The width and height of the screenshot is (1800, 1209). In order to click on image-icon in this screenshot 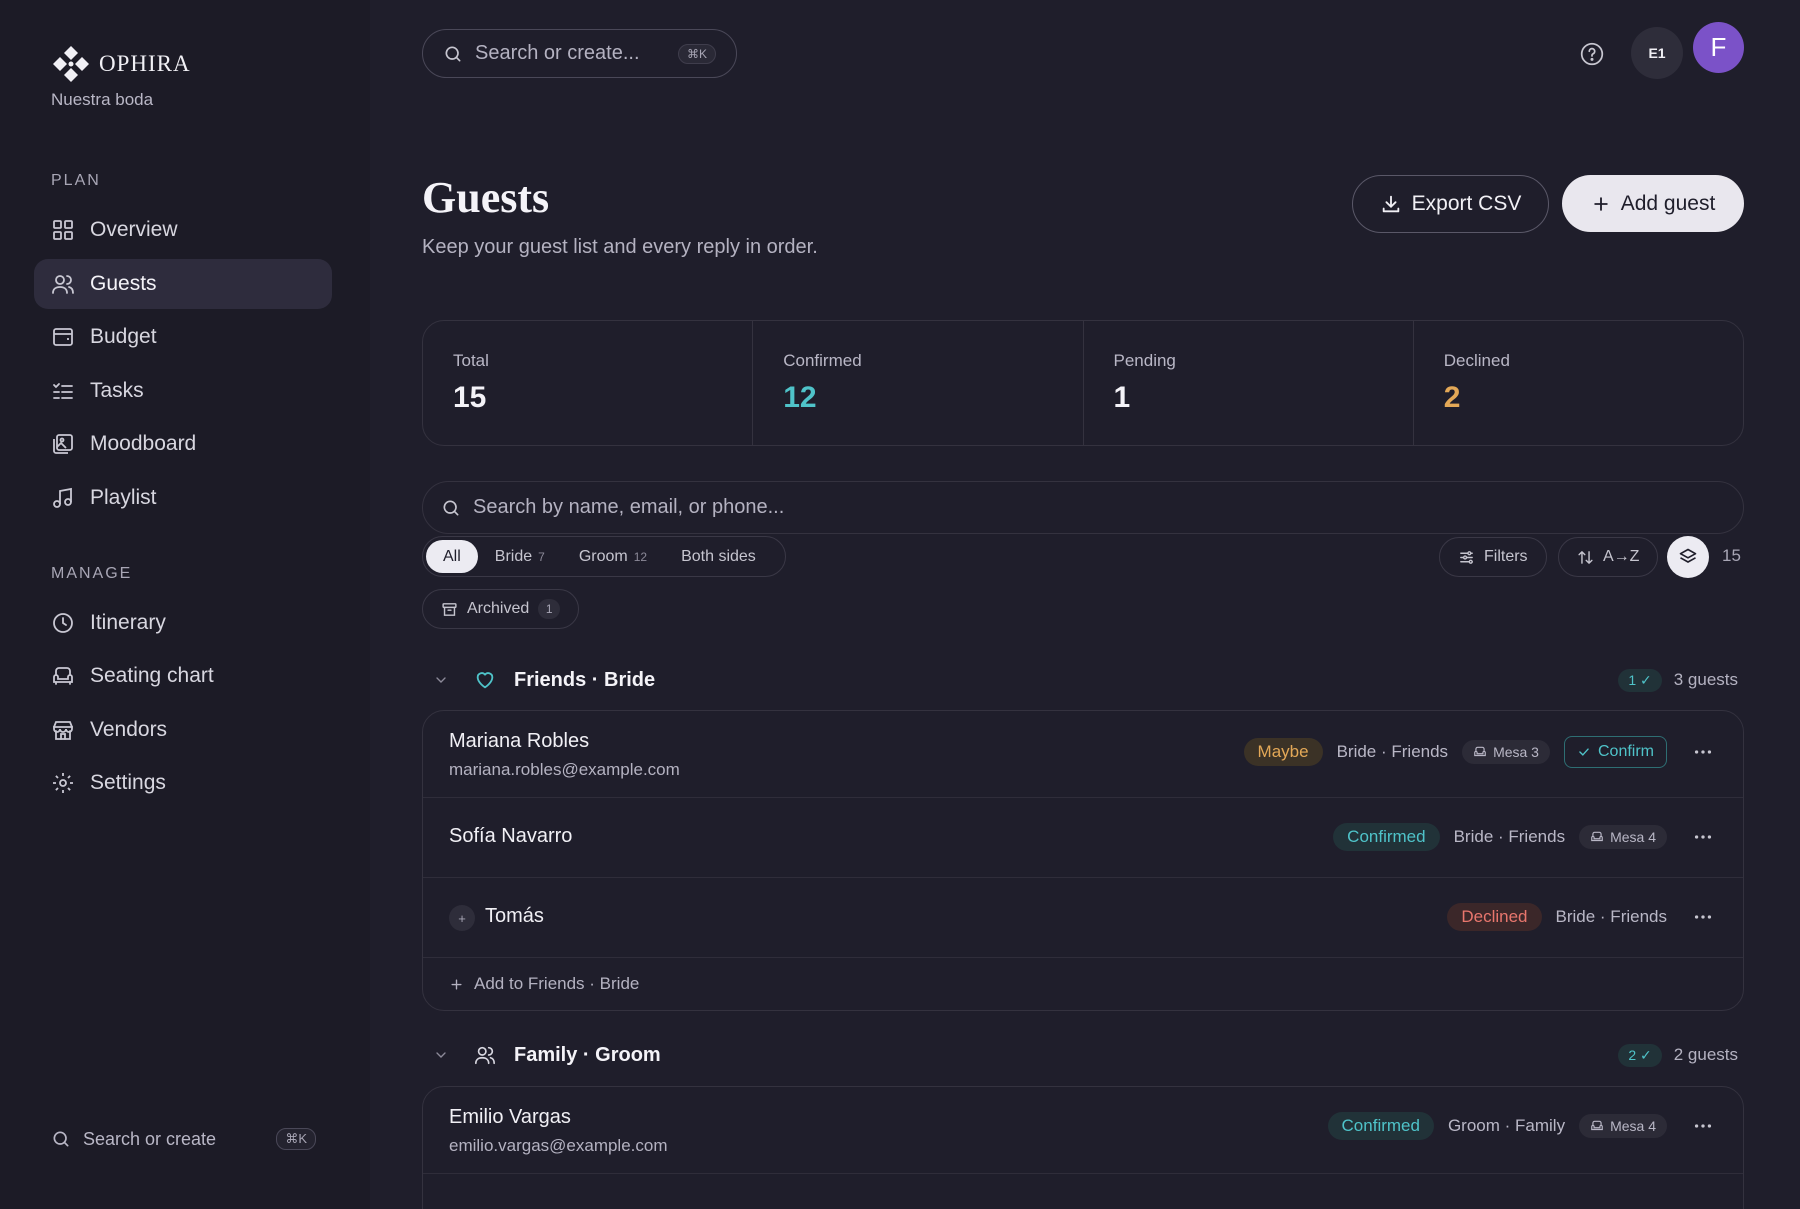, I will do `click(63, 444)`.